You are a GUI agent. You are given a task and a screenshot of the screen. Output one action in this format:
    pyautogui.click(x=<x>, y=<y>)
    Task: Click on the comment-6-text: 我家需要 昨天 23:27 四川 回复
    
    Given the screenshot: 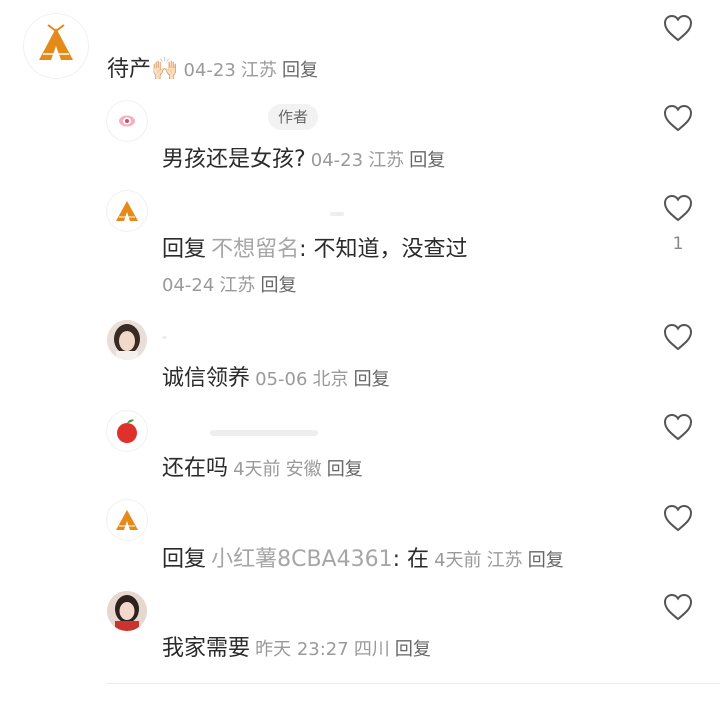 What is the action you would take?
    pyautogui.click(x=296, y=646)
    